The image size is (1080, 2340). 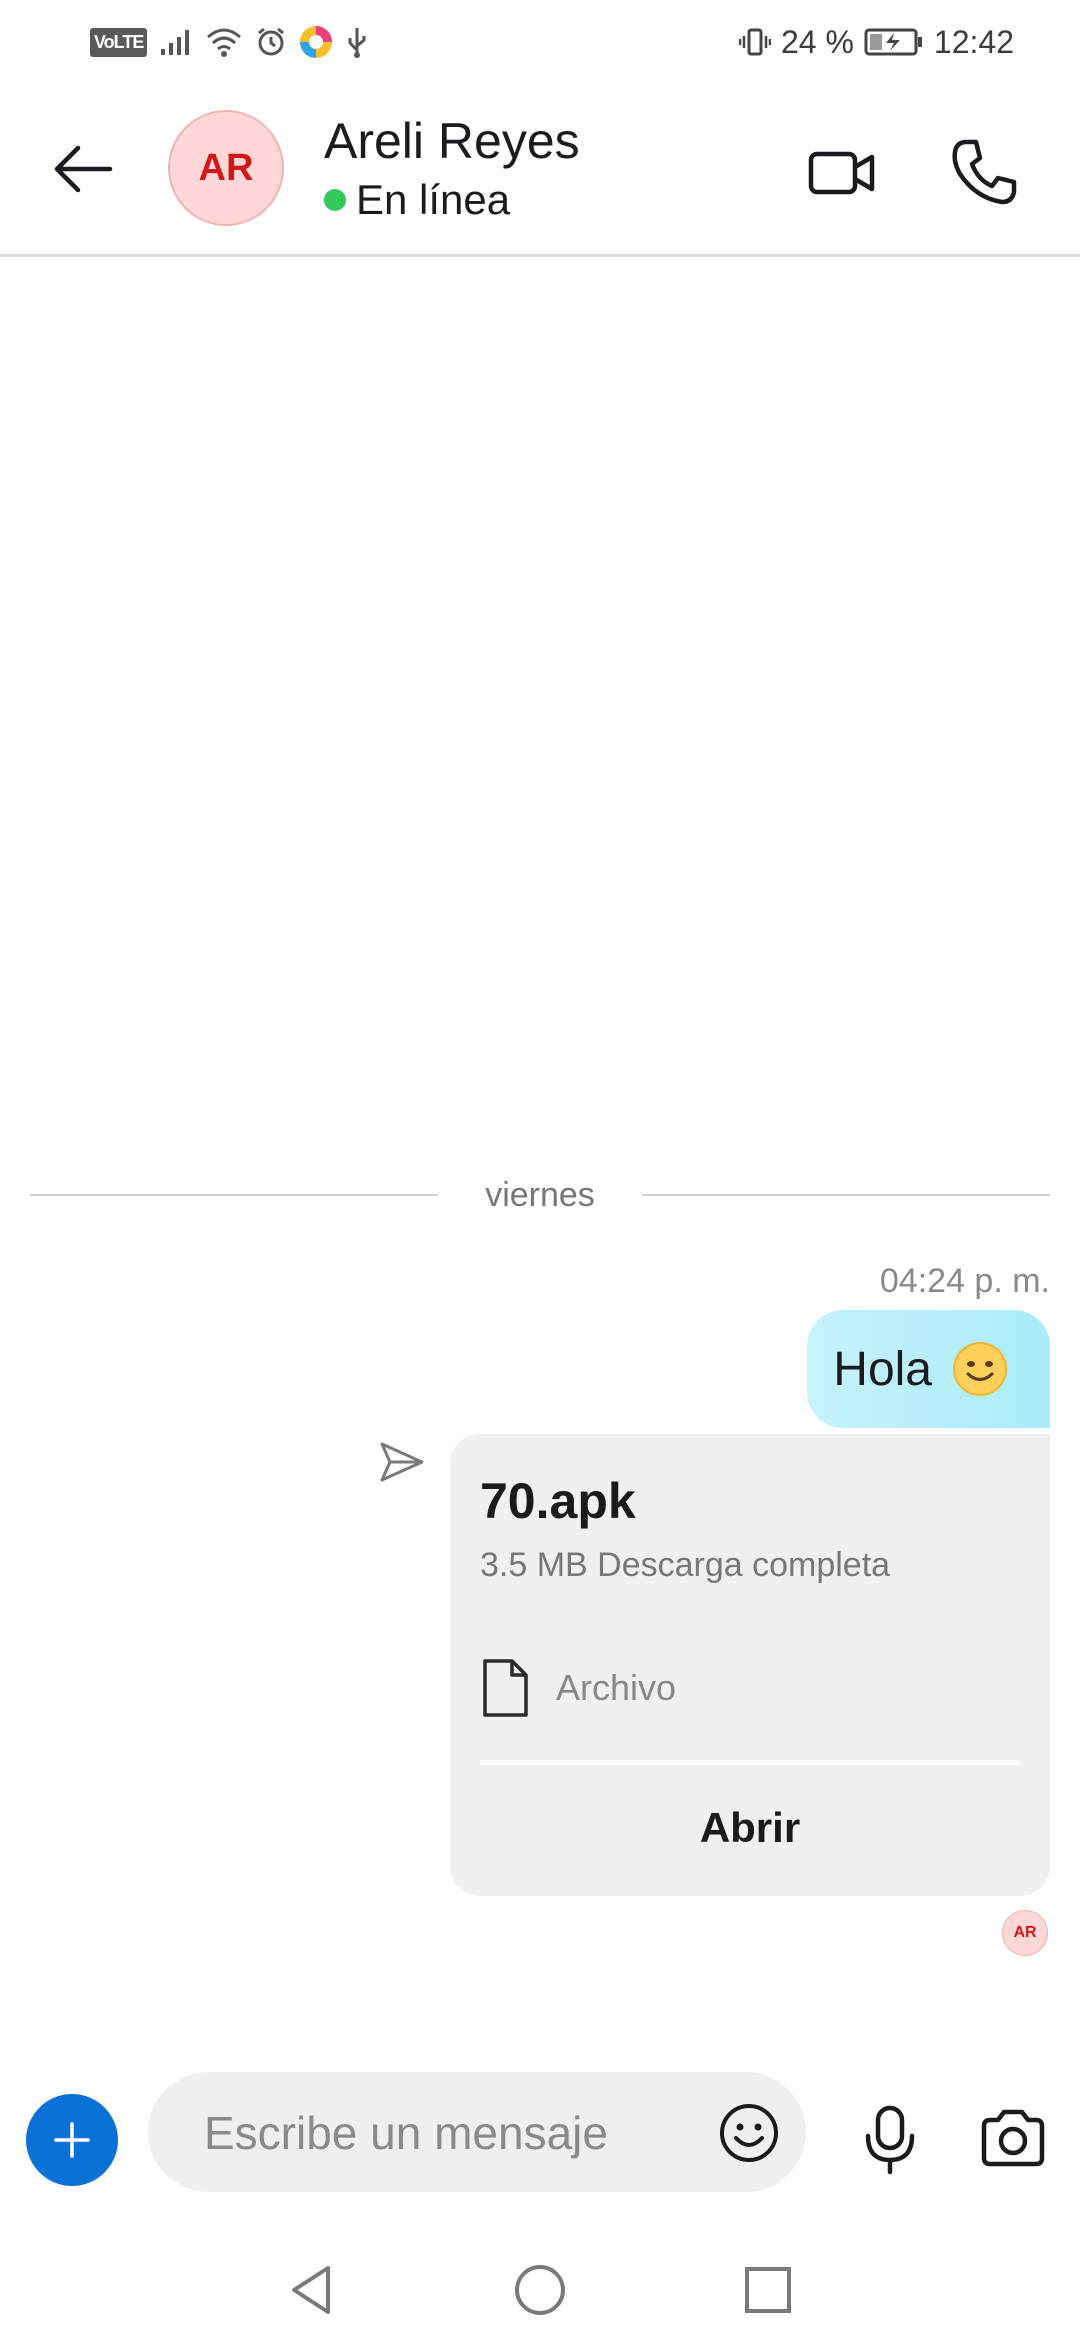 I want to click on presence-status: En línea, so click(x=417, y=200).